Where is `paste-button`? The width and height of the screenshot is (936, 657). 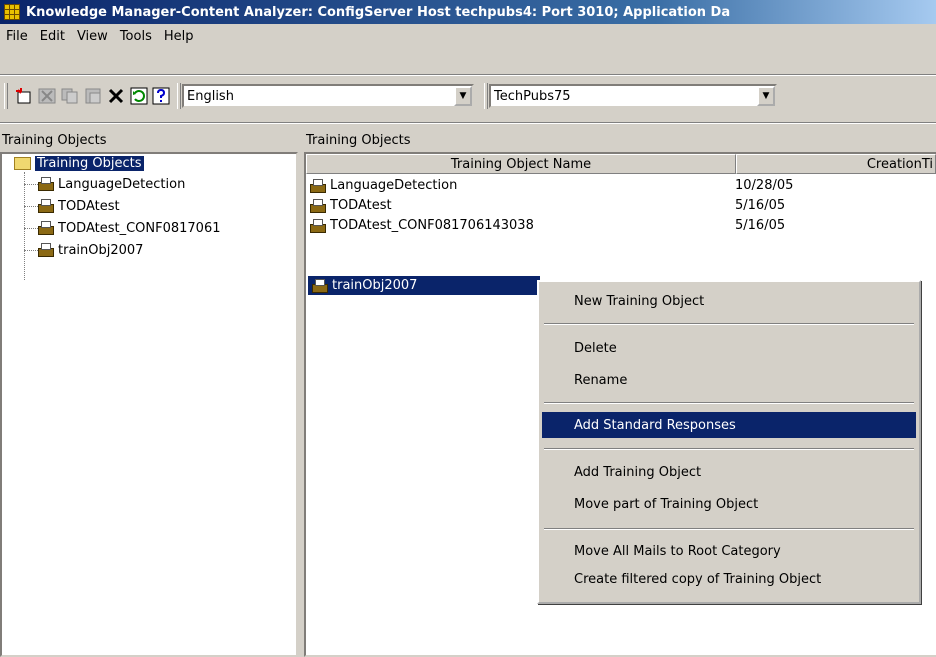 paste-button is located at coordinates (93, 96).